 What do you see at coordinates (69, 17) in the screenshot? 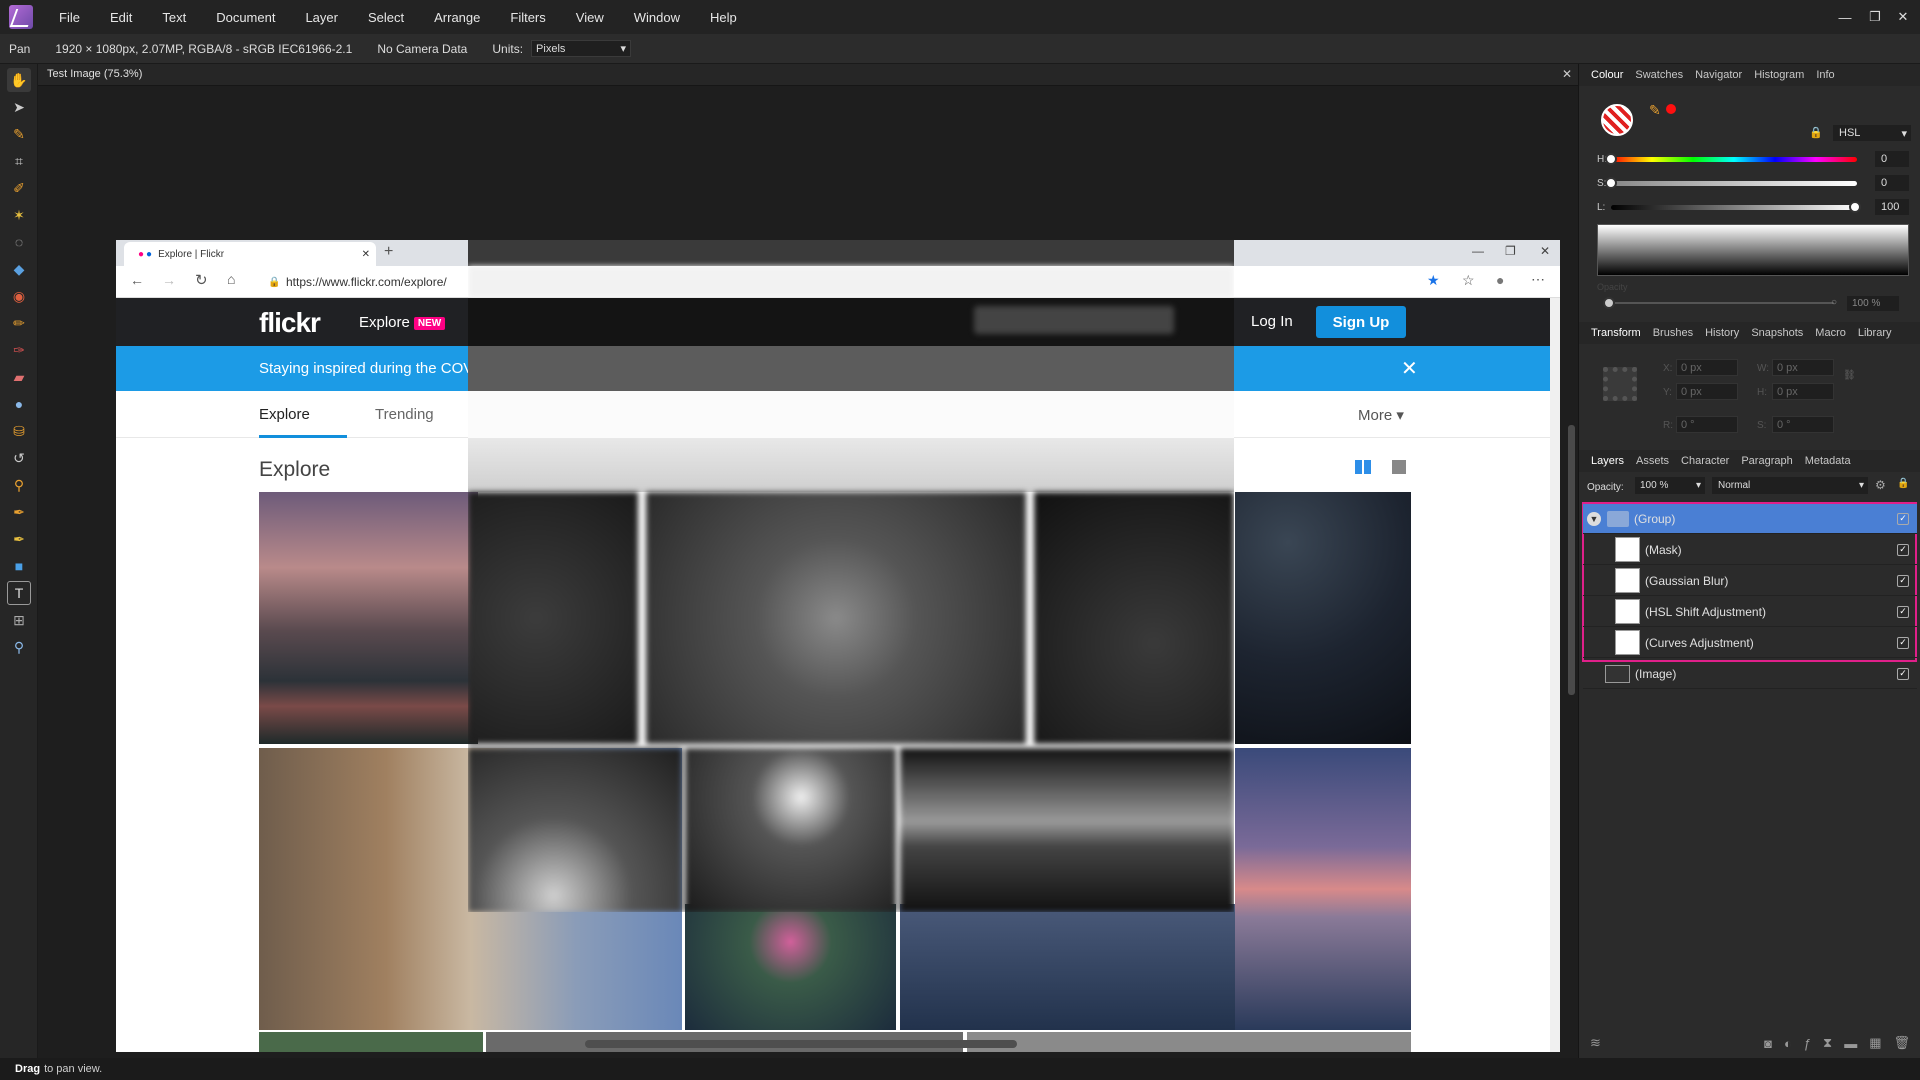
I see `menu-file: File` at bounding box center [69, 17].